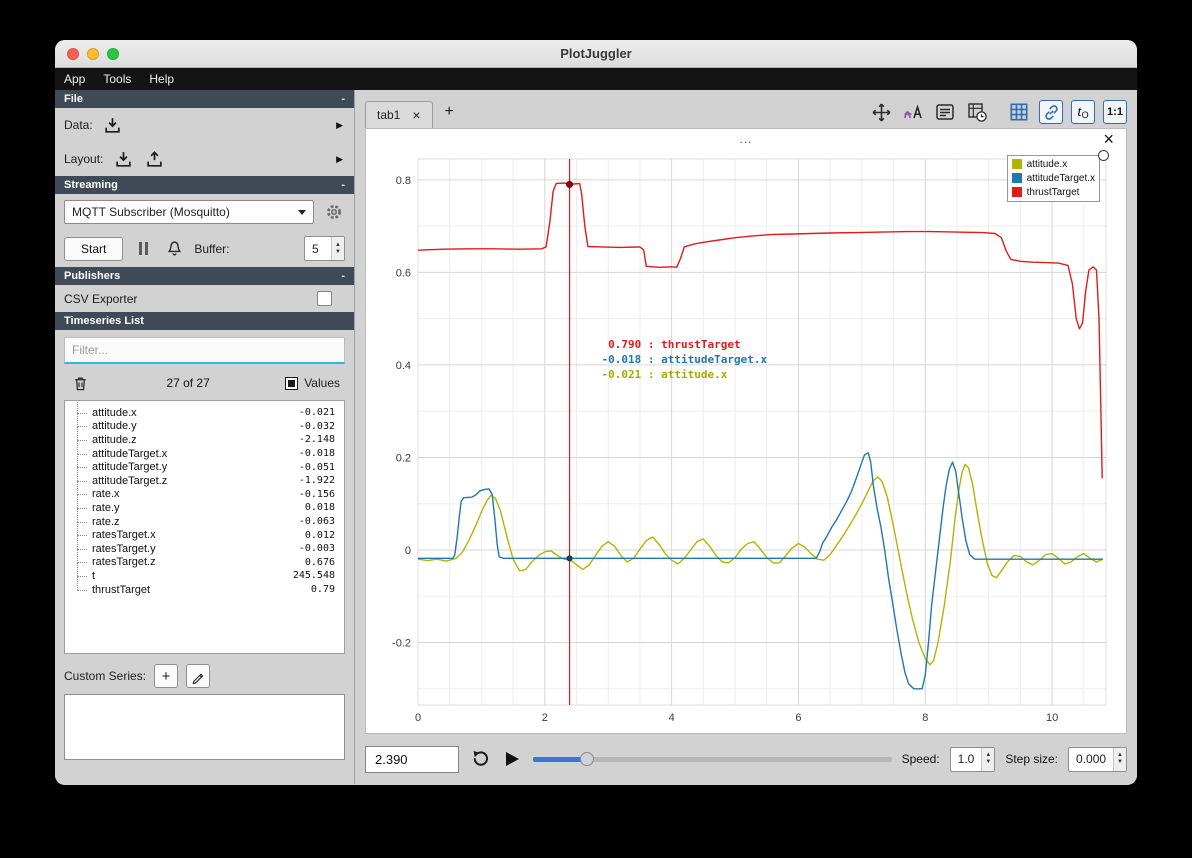 Image resolution: width=1192 pixels, height=858 pixels. What do you see at coordinates (977, 112) in the screenshot?
I see `datetime-icon` at bounding box center [977, 112].